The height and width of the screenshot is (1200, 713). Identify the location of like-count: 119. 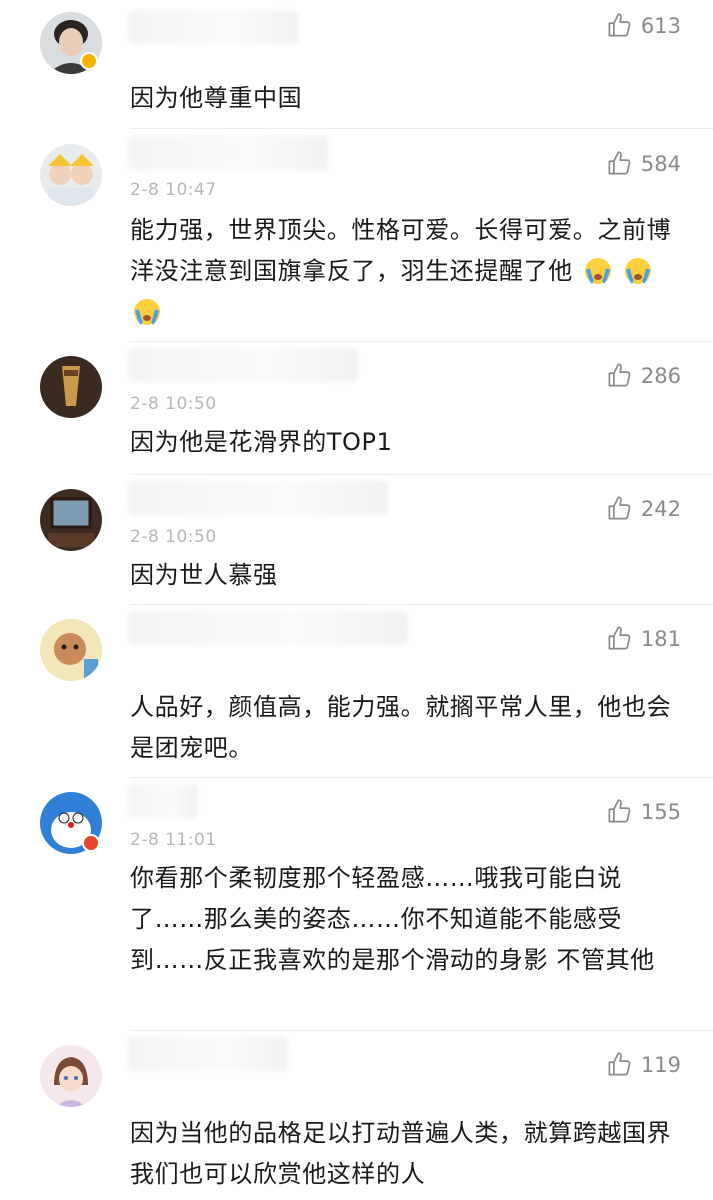
(660, 1064).